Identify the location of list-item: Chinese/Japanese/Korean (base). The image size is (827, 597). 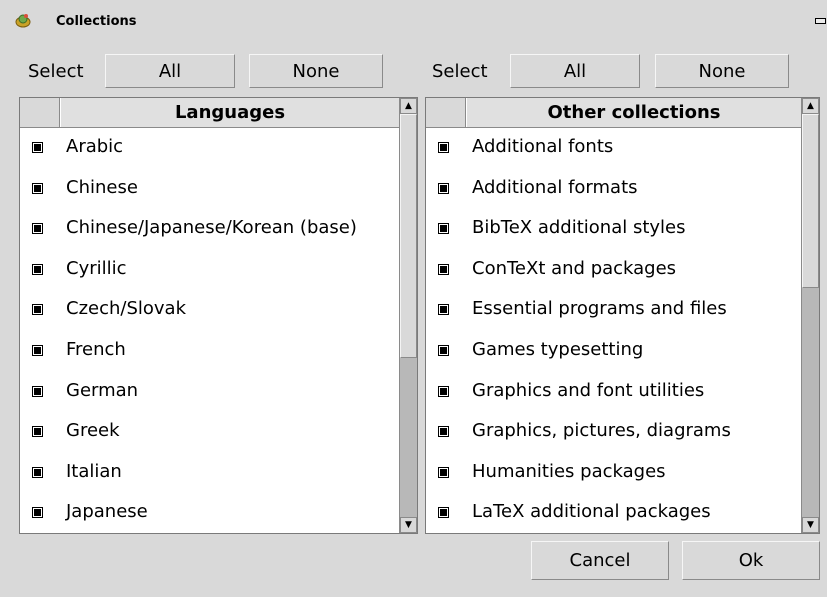
(209, 229).